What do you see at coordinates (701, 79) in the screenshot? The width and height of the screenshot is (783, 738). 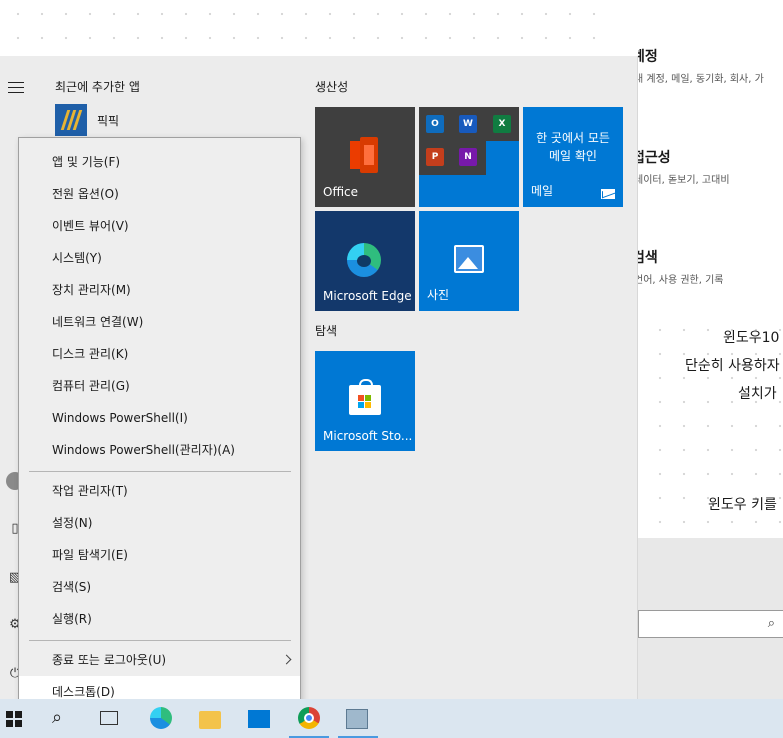 I see `category-subtitle: 내 계정, 메일, 동기화, 회사, 가` at bounding box center [701, 79].